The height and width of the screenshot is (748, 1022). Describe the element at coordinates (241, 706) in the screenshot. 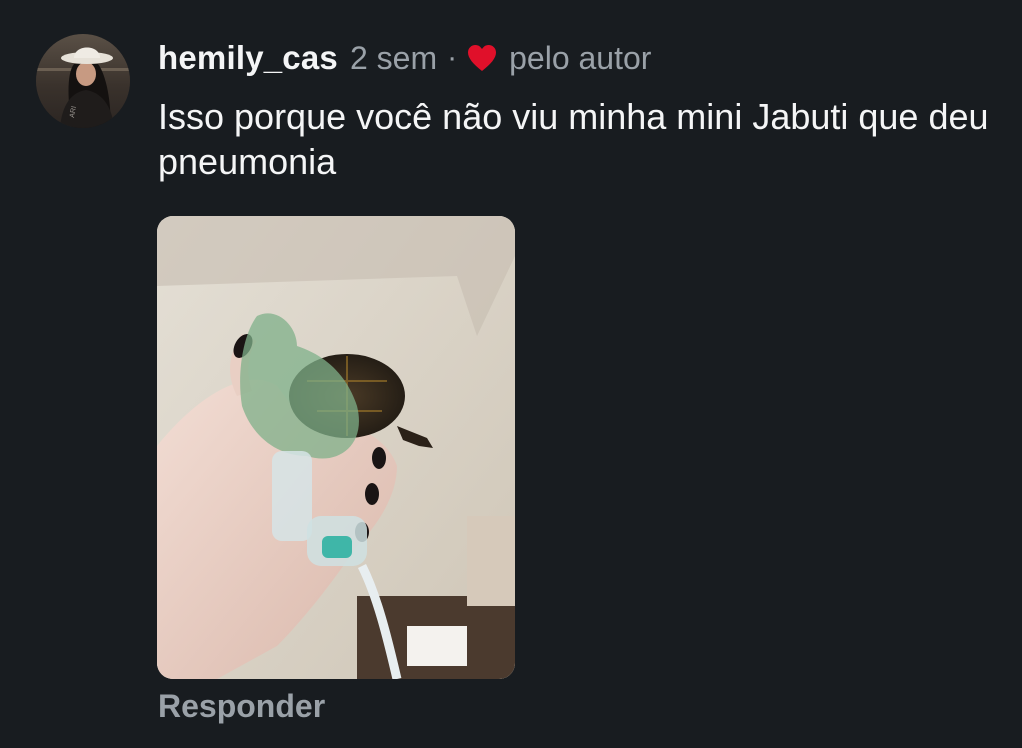

I see `reply-button: Responder` at that location.